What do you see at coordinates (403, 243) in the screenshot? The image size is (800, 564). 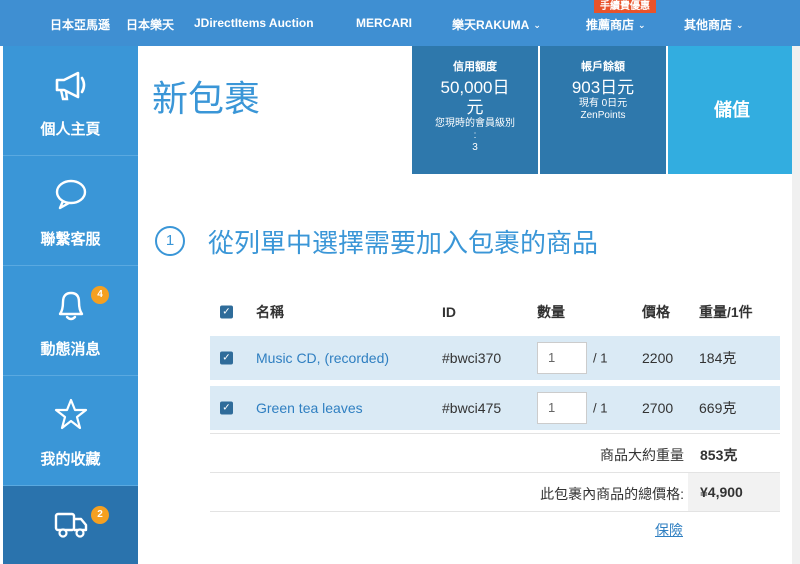 I see `step-title: 從列單中選擇需要加入包裹的商品` at bounding box center [403, 243].